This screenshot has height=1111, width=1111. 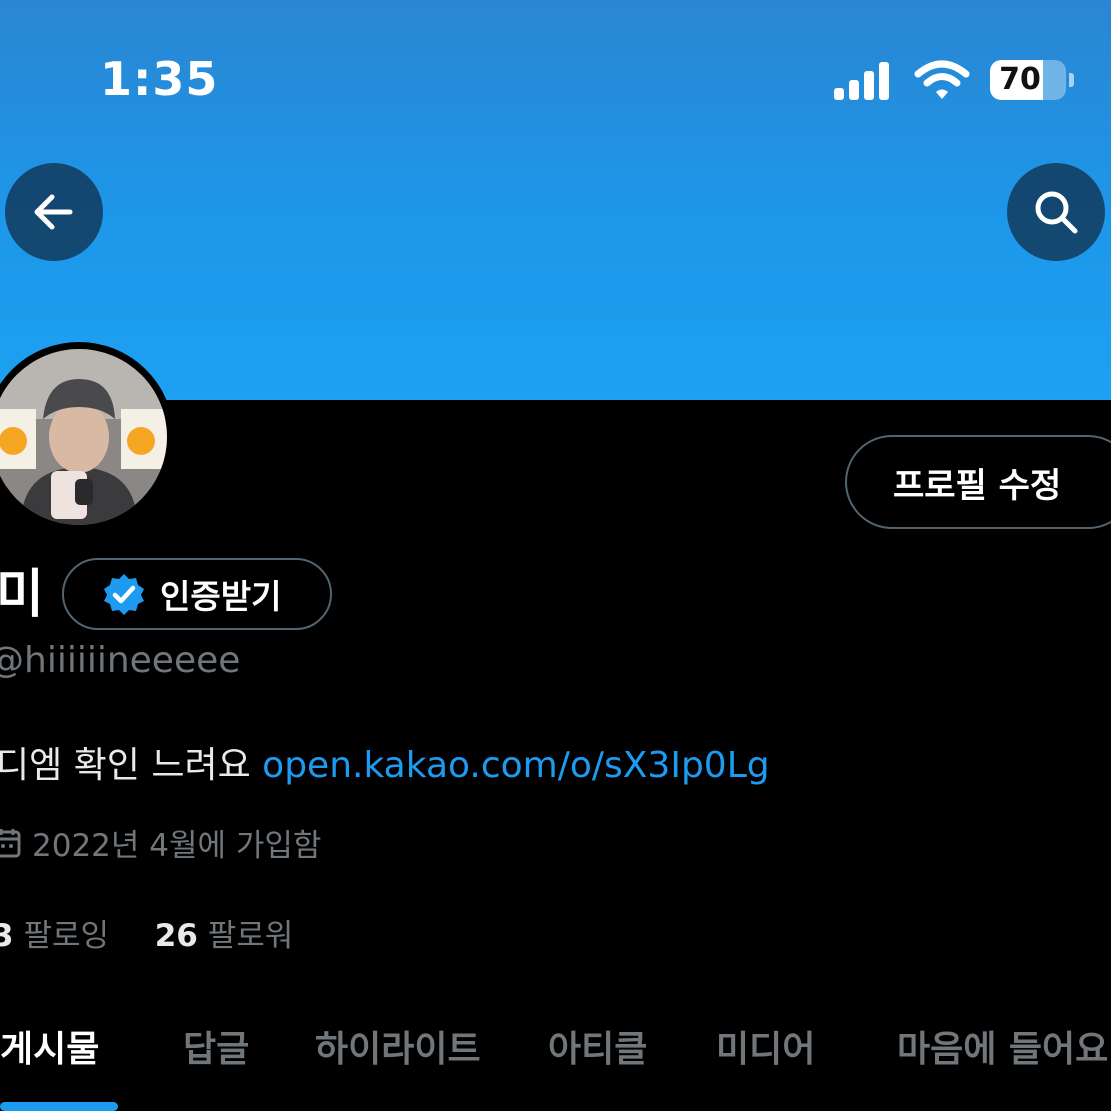 I want to click on following-count: 3, so click(x=7, y=936).